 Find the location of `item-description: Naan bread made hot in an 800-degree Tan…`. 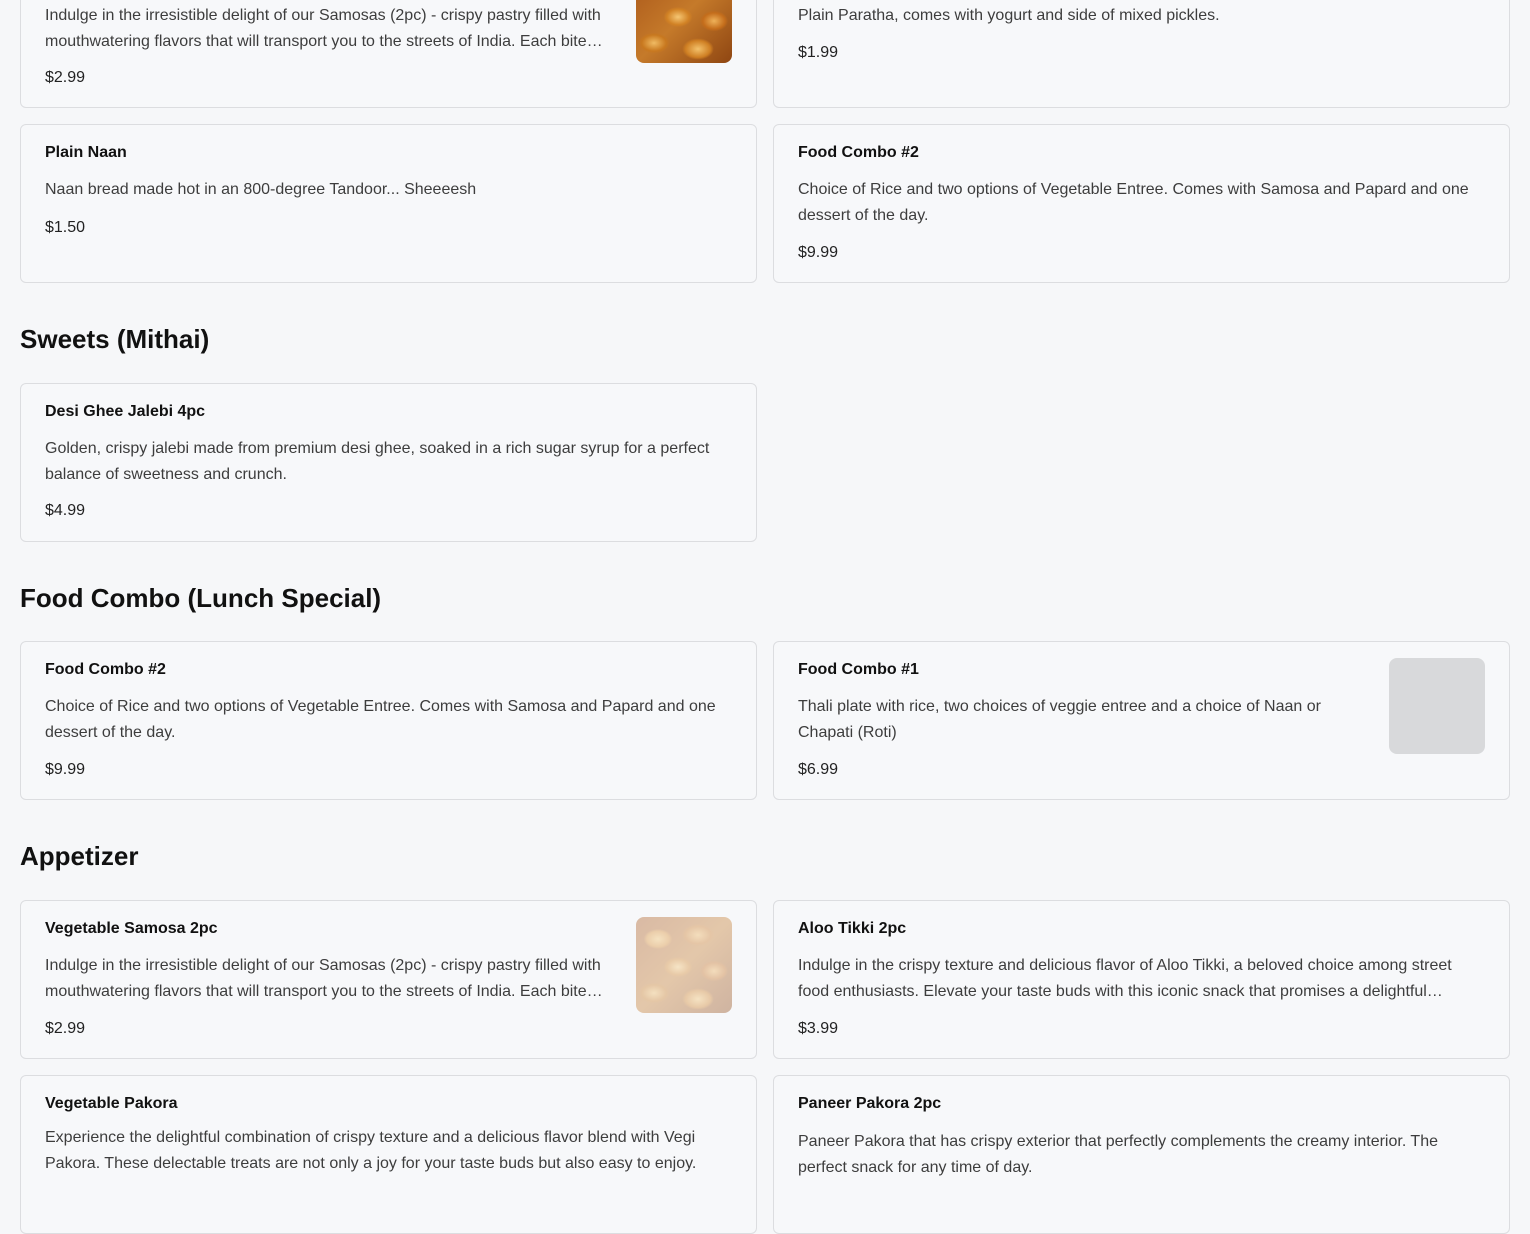

item-description: Naan bread made hot in an 800-degree Tan… is located at coordinates (261, 189).